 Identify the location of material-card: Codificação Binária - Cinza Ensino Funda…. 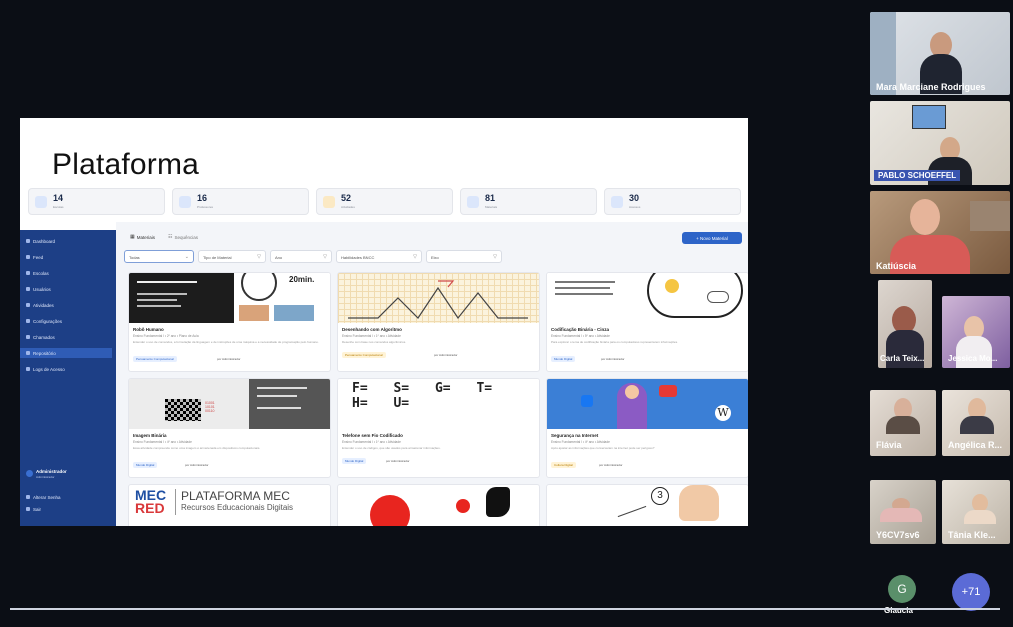
(647, 322).